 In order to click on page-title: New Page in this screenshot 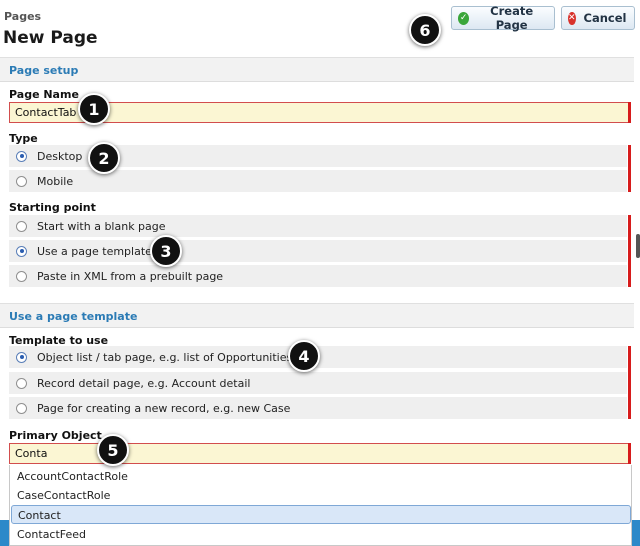, I will do `click(50, 38)`.